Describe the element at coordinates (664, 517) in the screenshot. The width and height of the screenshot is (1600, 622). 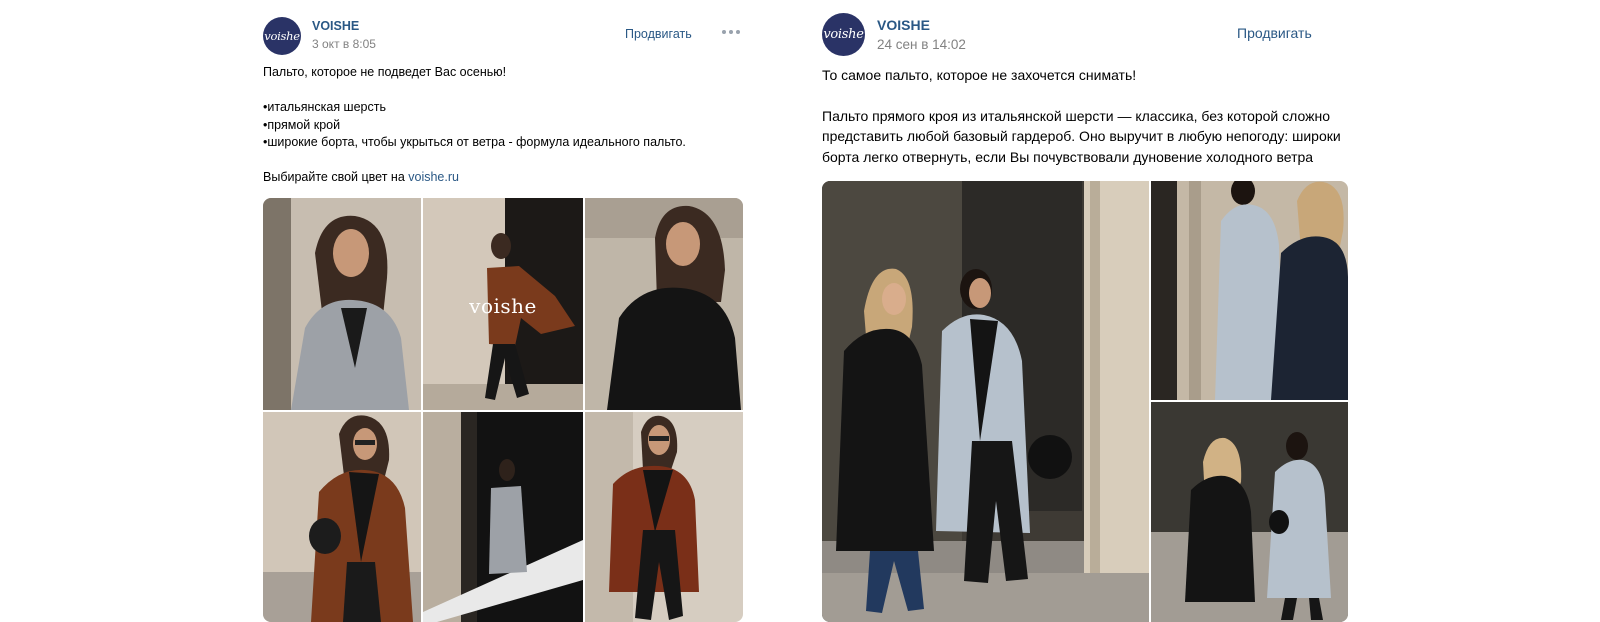
I see `photo-rust-coat-walking` at that location.